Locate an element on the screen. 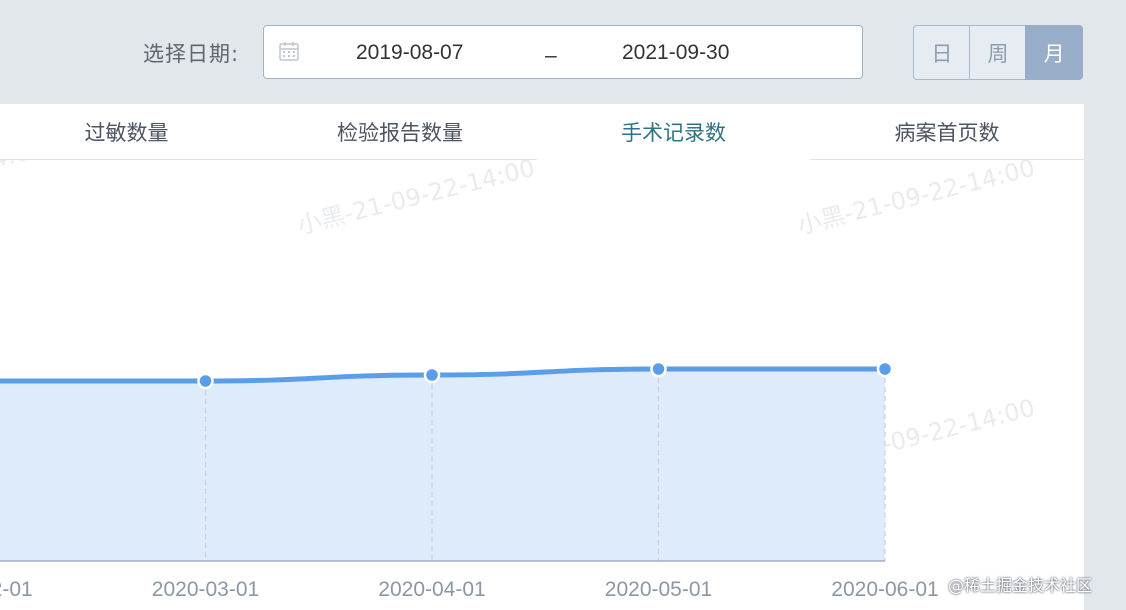  date-range-picker: 2019-08-07 – 2021-09-30 is located at coordinates (563, 52).